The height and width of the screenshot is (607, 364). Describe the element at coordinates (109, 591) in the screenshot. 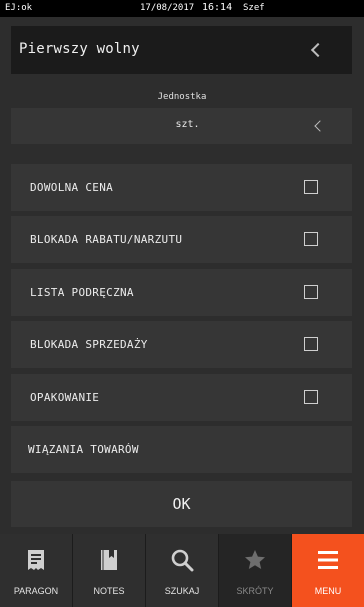

I see `nav-label: NOTES` at that location.